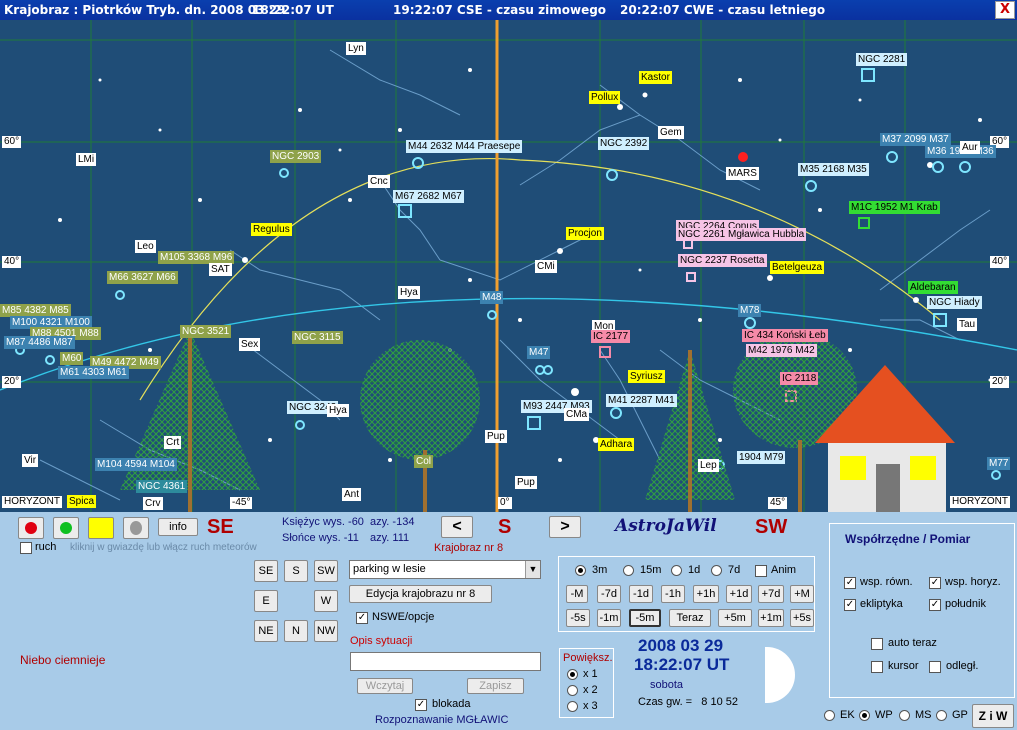  Describe the element at coordinates (708, 465) in the screenshot. I see `label-lep: Lep` at that location.